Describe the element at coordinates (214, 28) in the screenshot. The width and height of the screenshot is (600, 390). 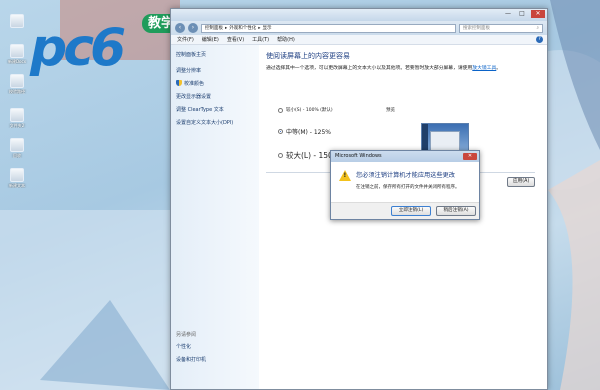
I see `breadcrumb-item: 控制面板` at that location.